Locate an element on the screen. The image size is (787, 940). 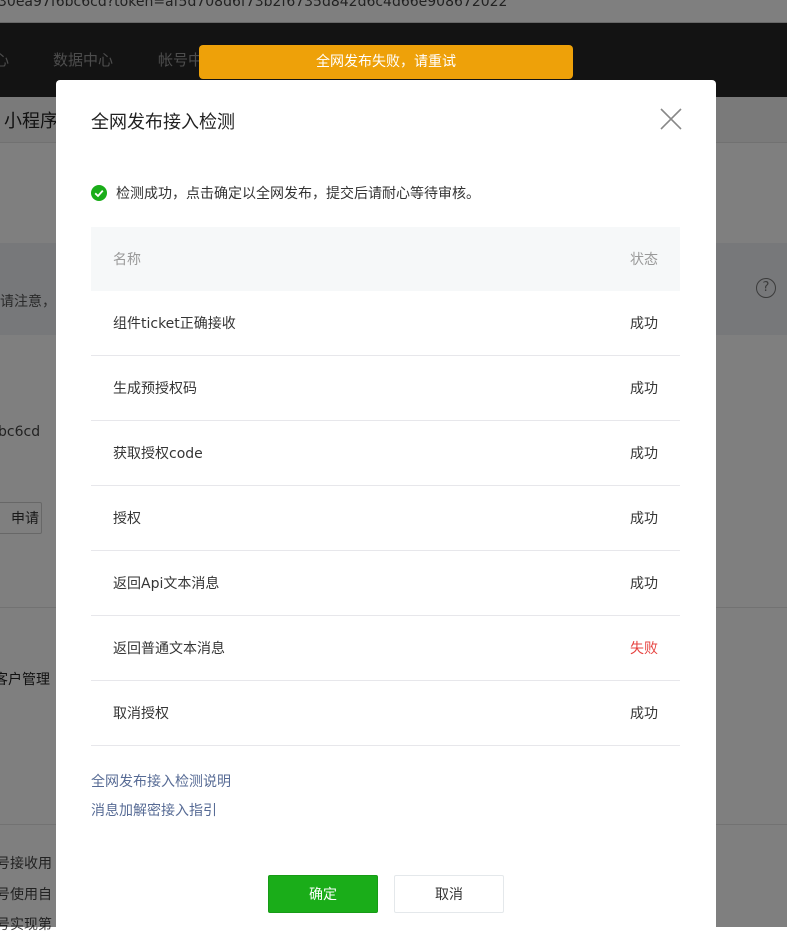
table-row: 组件ticket正确接收 成功 is located at coordinates (385, 323).